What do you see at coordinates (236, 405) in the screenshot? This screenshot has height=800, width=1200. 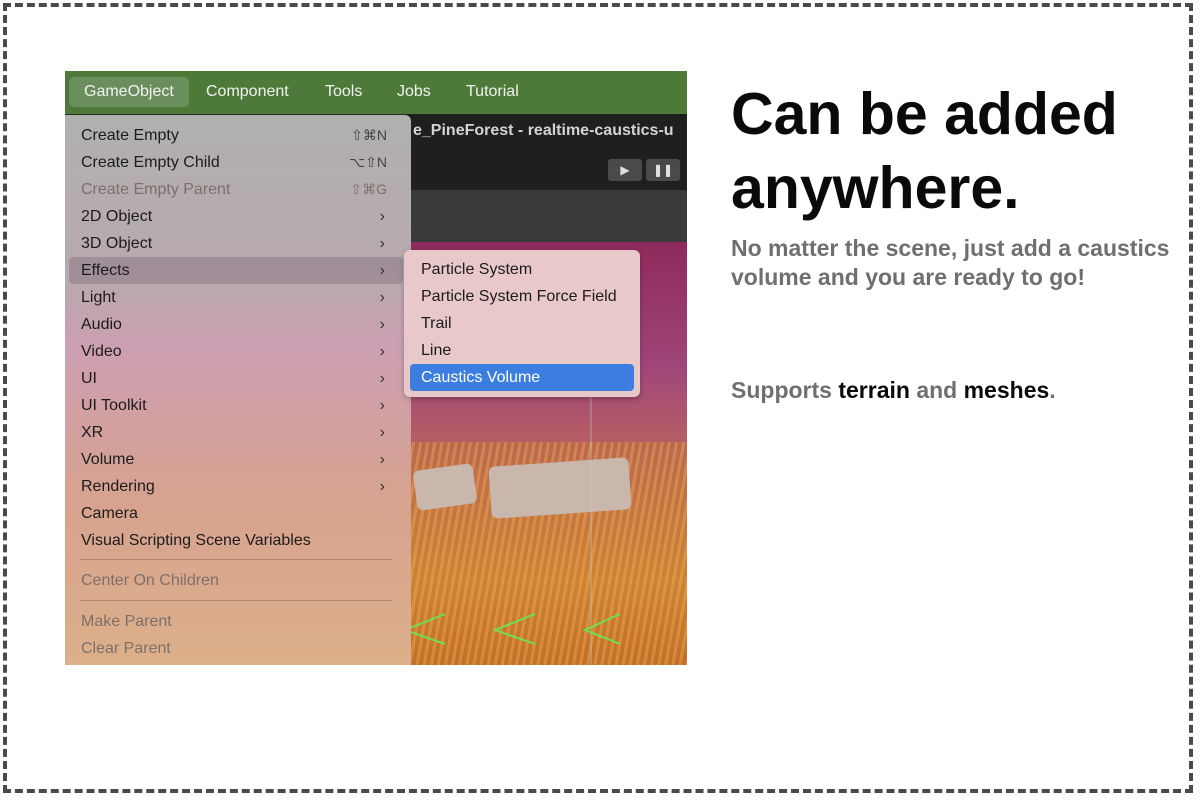 I see `menu-item-ui-toolkit: UI Toolkit ›` at bounding box center [236, 405].